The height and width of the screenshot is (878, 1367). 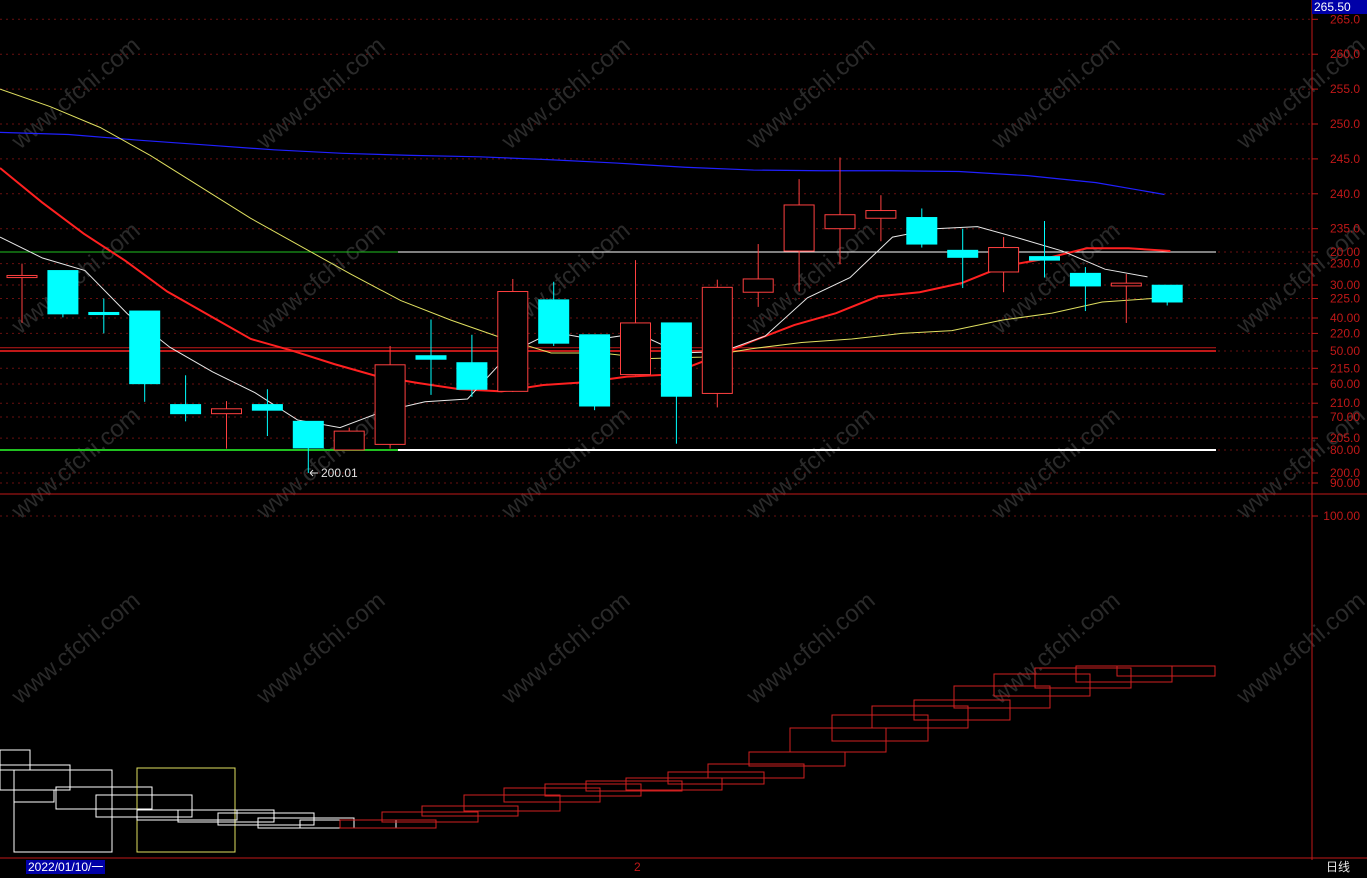 What do you see at coordinates (1345, 285) in the screenshot?
I see `indicator-tick-label: 30.00` at bounding box center [1345, 285].